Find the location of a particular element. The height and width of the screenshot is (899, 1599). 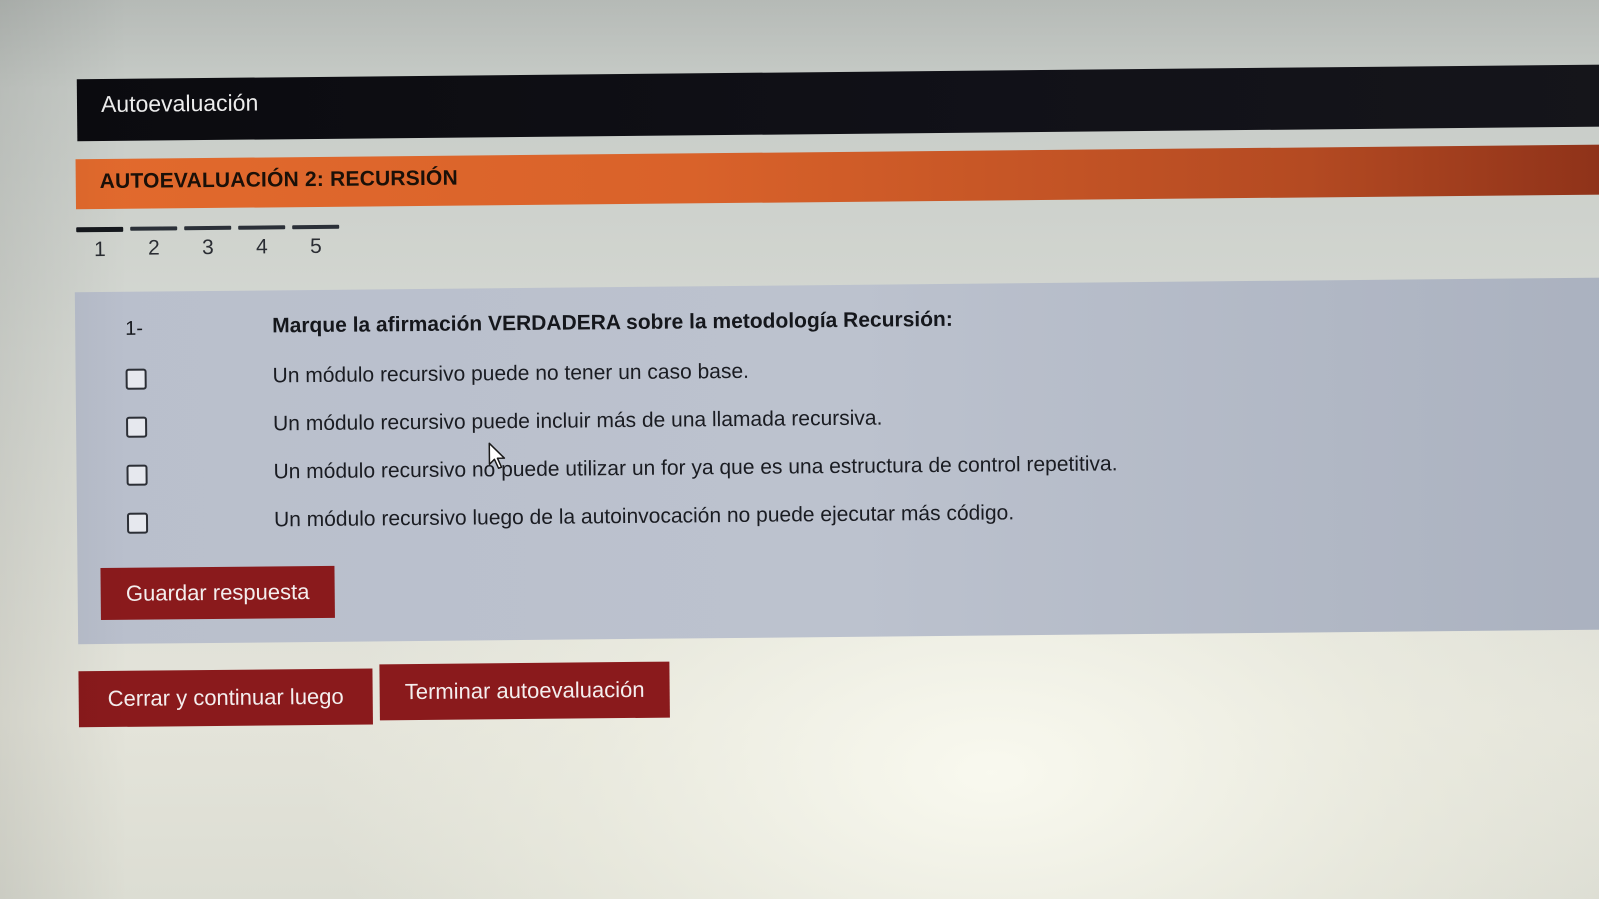

window-title-bar: Autoevaluación is located at coordinates (837, 103).